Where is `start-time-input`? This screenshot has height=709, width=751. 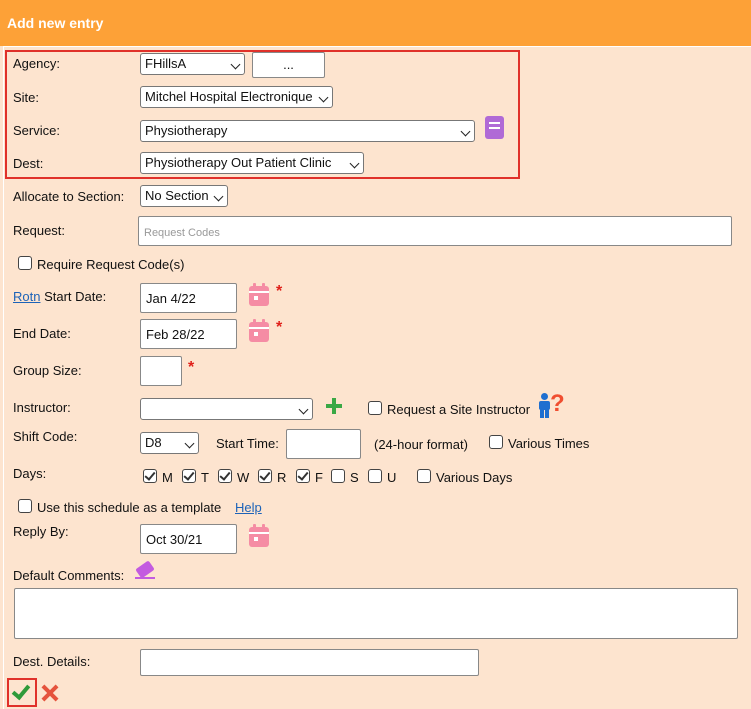 start-time-input is located at coordinates (323, 444).